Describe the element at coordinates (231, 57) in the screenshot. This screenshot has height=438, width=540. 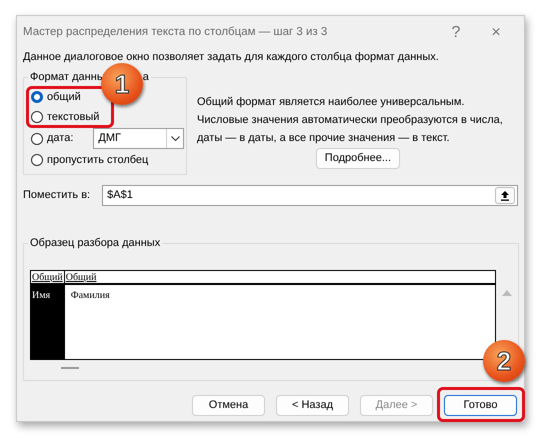
I see `description-text: Данное диалоговое окно позволяет задать для каждого столбца формат данных.` at that location.